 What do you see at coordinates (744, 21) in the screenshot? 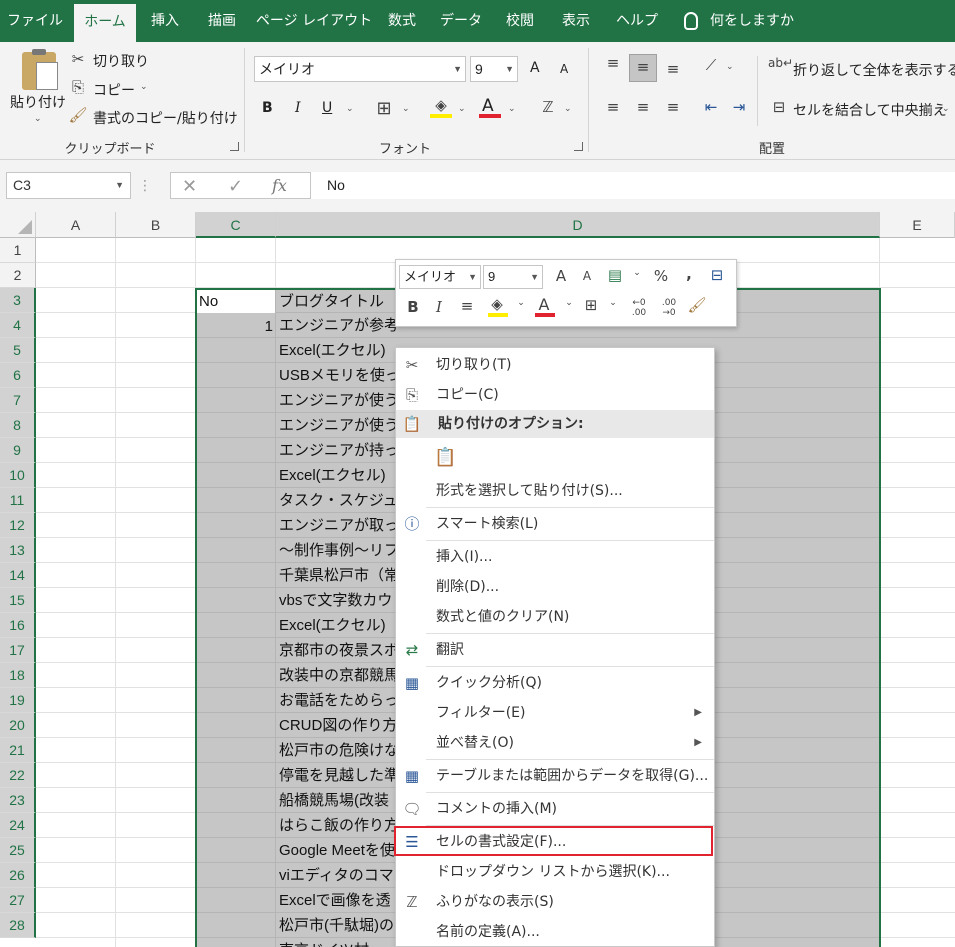
I see `tell-me-search: 何をしますか` at bounding box center [744, 21].